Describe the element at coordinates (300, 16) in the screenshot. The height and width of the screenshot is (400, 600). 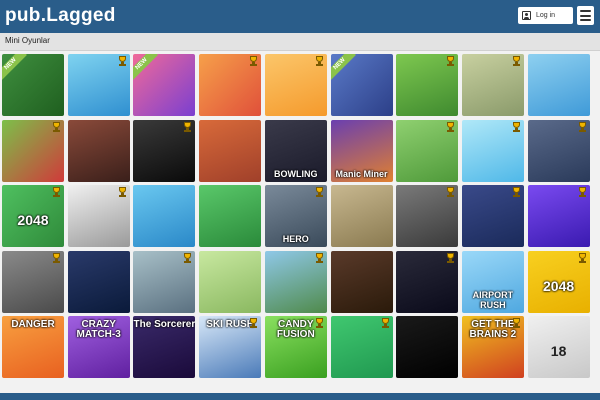
I see `top-header: pub.Lagged Log in` at that location.